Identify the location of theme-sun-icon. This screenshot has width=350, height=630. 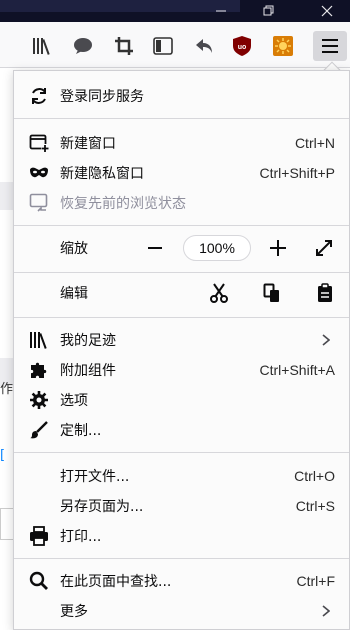
(283, 46).